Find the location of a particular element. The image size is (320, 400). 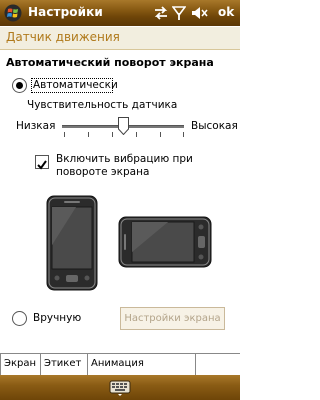

keyboard-icon is located at coordinates (120, 387).